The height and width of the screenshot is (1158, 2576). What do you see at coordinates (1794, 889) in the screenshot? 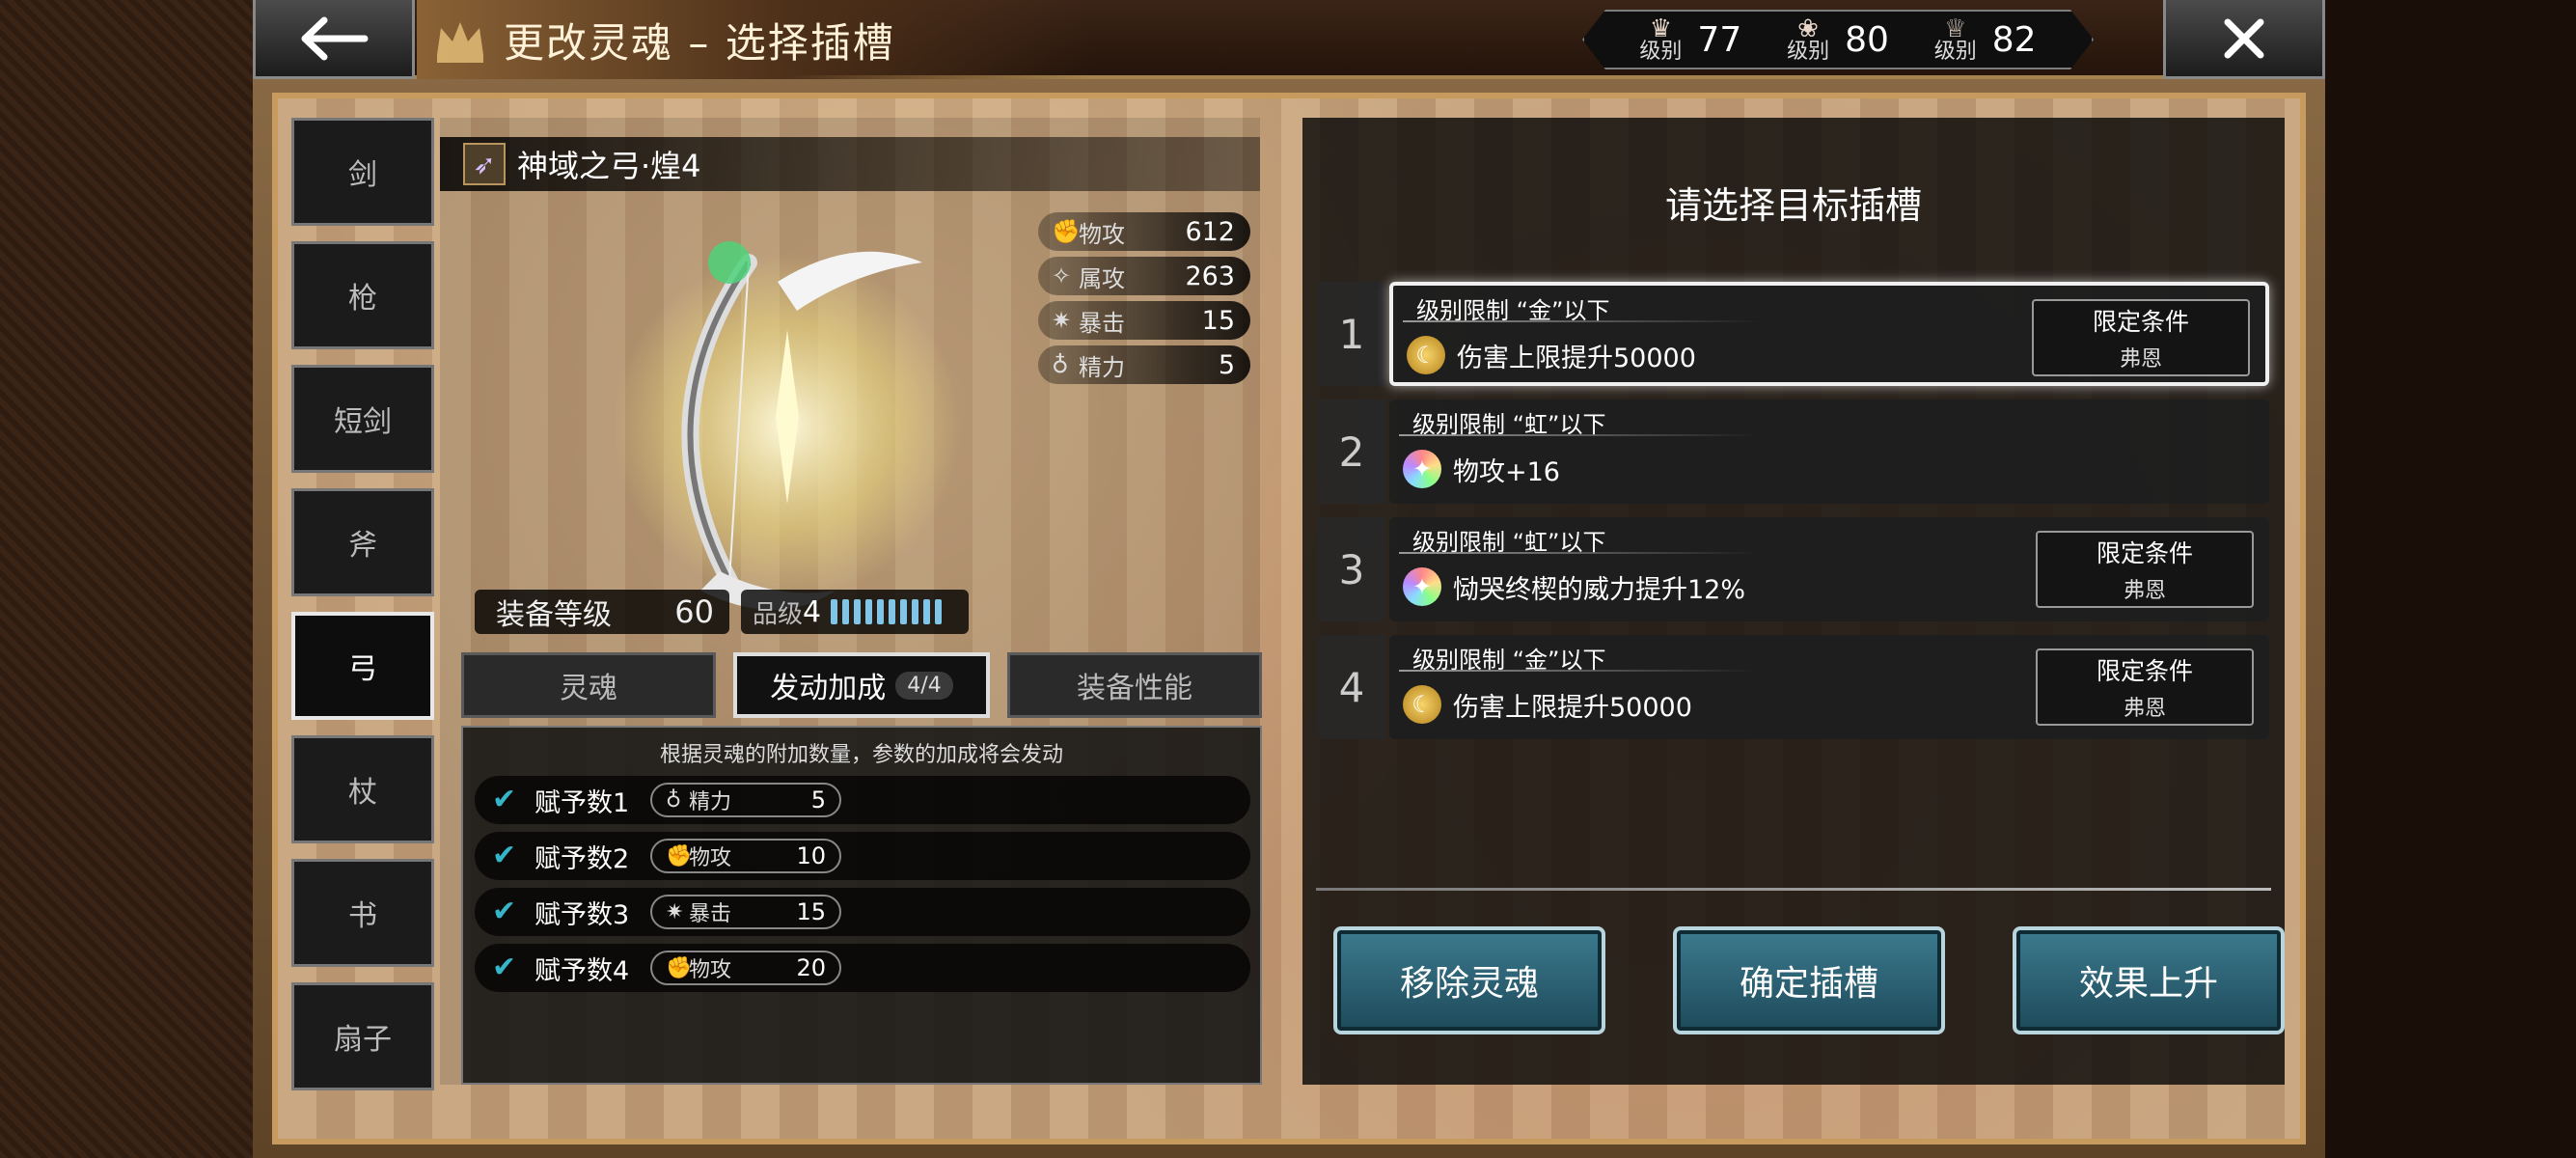
I see `panel-divider` at bounding box center [1794, 889].